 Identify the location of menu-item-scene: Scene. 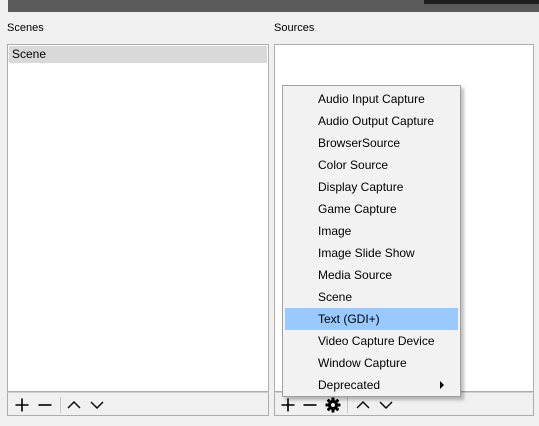
(371, 297).